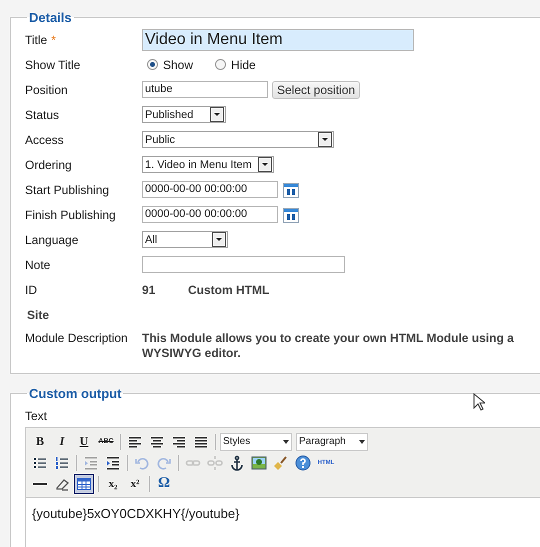  Describe the element at coordinates (328, 346) in the screenshot. I see `module-description: This Module allows you to create your own HTML Module using a WYSIWYG editor.` at that location.